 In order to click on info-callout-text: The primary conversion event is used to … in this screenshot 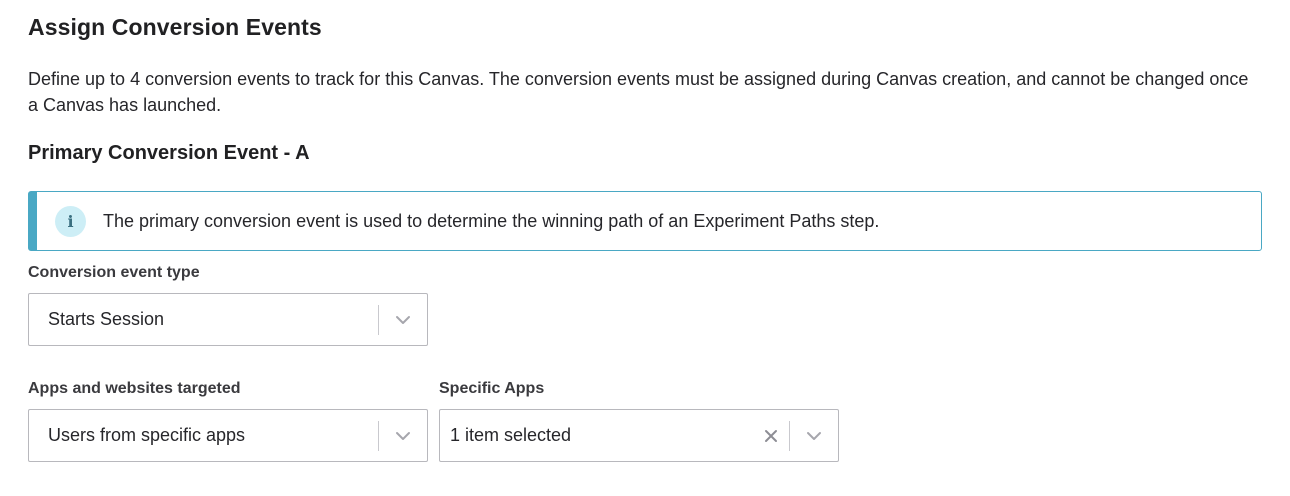, I will do `click(491, 220)`.